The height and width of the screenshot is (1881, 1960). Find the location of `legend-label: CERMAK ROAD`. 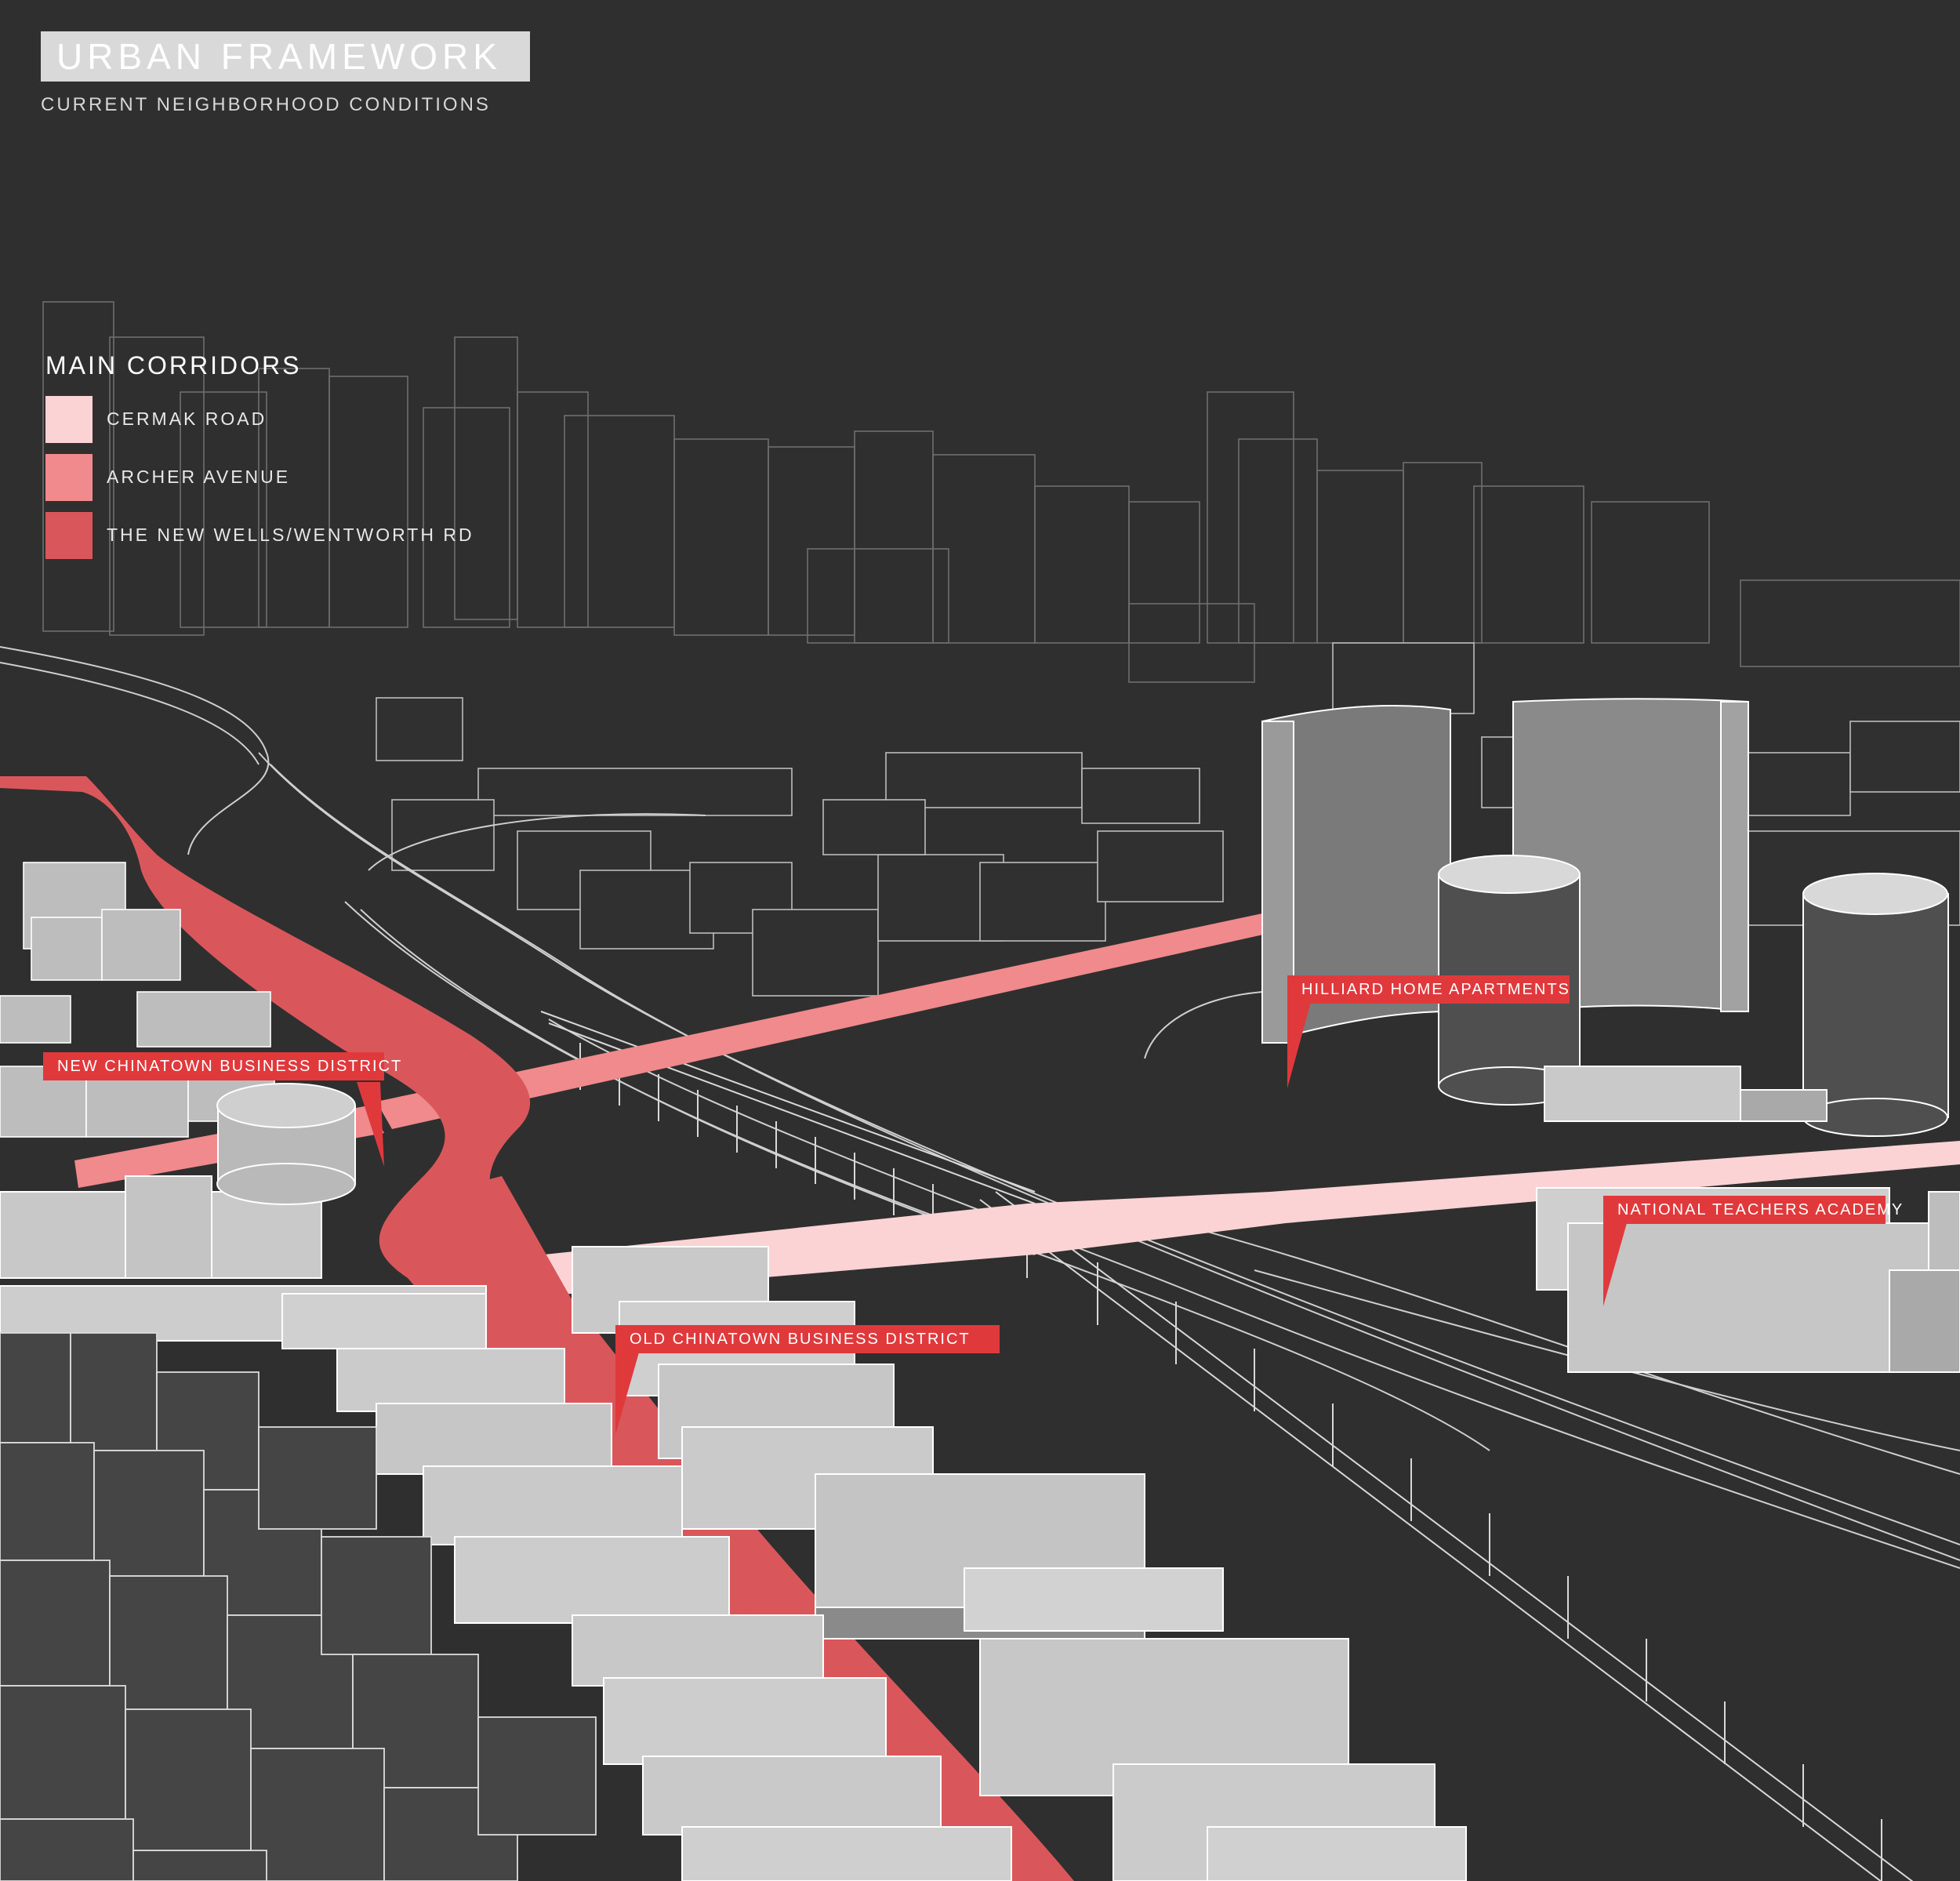

legend-label: CERMAK ROAD is located at coordinates (187, 419).